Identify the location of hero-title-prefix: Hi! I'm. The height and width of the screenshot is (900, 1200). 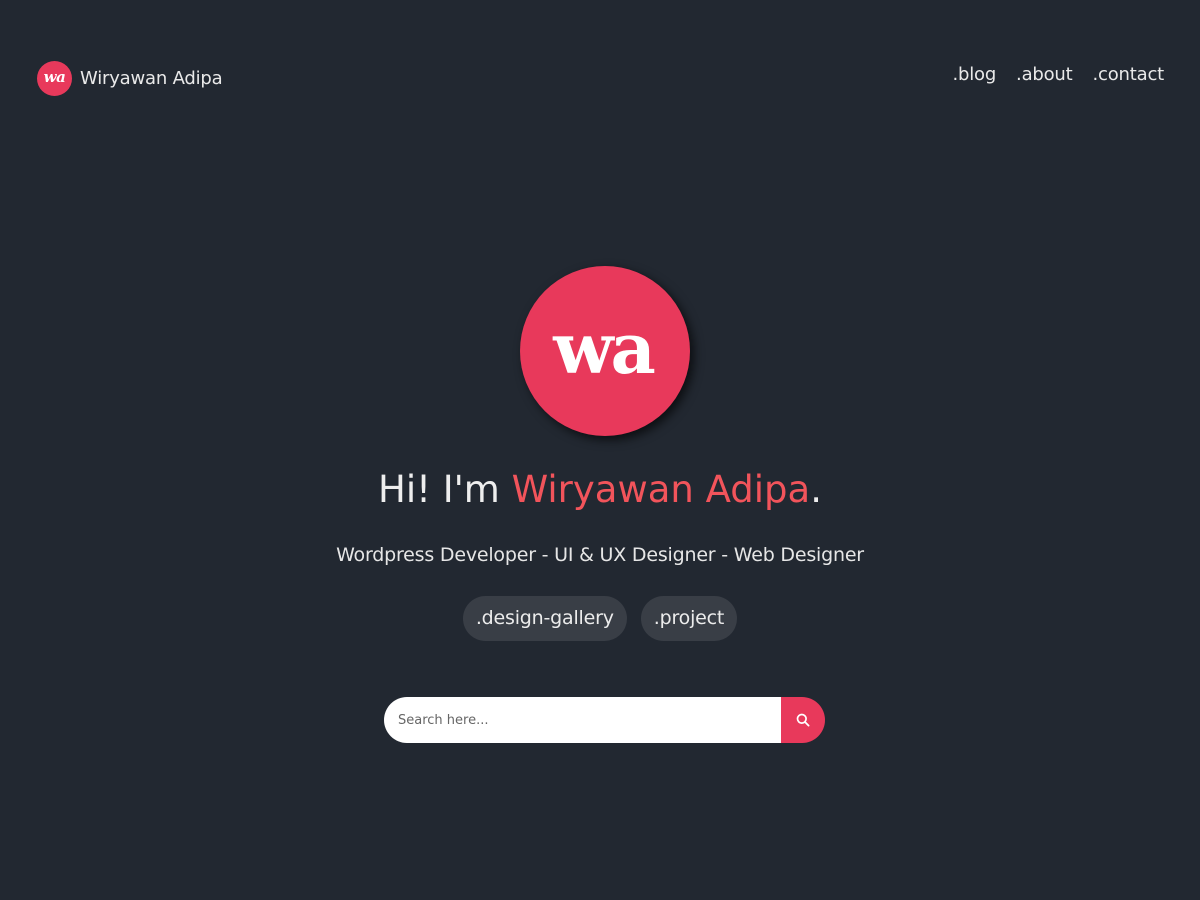
(445, 489).